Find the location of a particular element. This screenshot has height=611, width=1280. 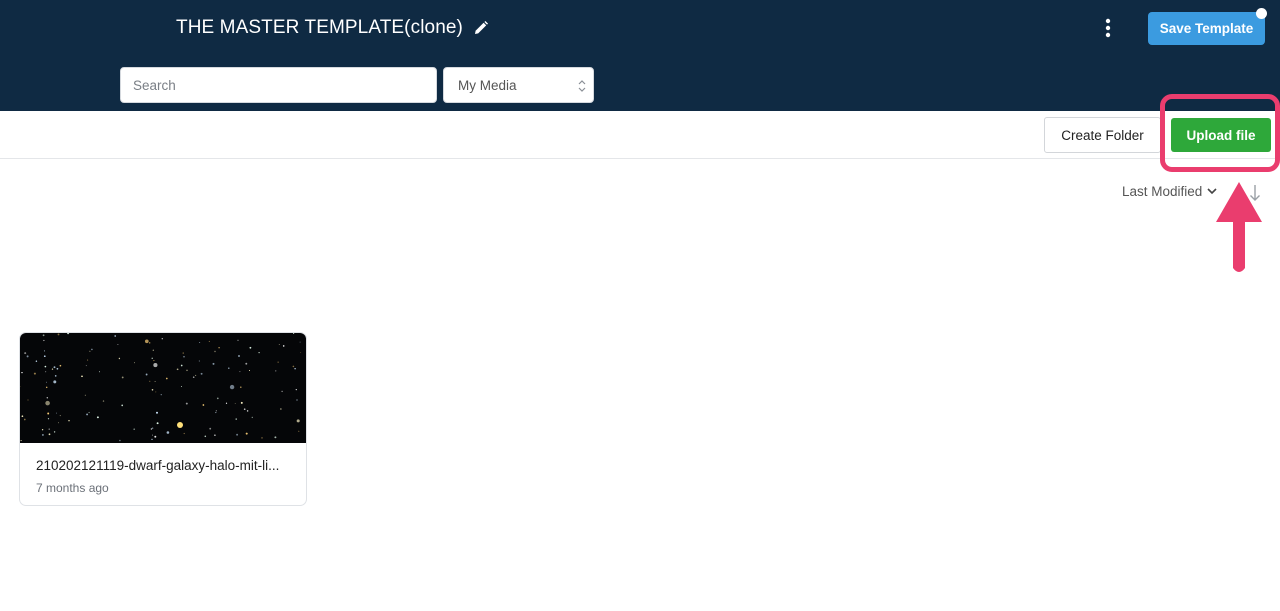

sort-dropdown: Last Modified is located at coordinates (1170, 191).